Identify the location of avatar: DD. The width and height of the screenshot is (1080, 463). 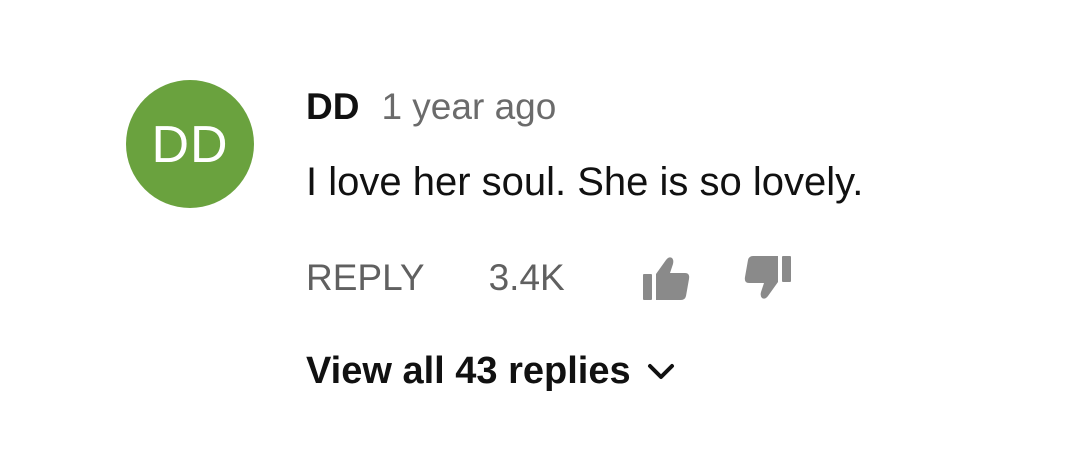
(190, 144).